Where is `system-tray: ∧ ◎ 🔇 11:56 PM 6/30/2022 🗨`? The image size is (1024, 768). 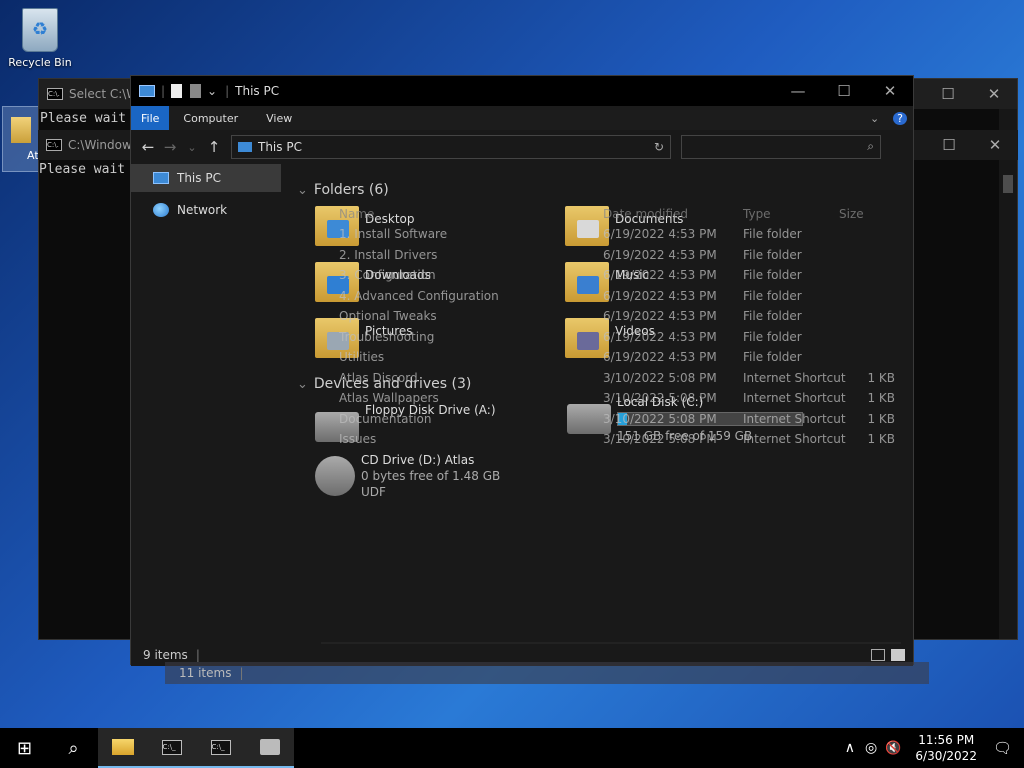 system-tray: ∧ ◎ 🔇 11:56 PM 6/30/2022 🗨 is located at coordinates (931, 748).